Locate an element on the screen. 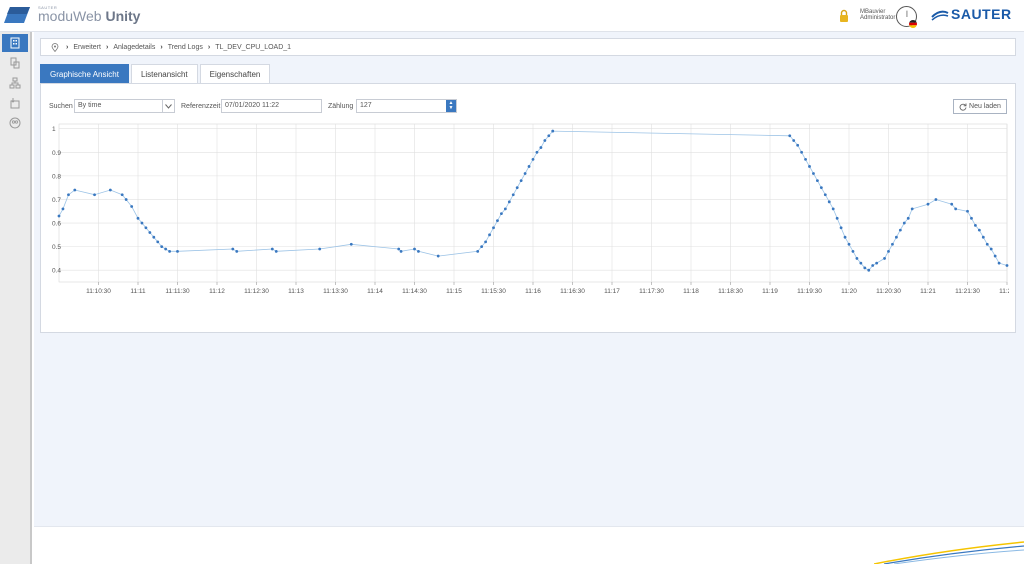 This screenshot has width=1024, height=564. sidebar-item-import is located at coordinates (15, 103).